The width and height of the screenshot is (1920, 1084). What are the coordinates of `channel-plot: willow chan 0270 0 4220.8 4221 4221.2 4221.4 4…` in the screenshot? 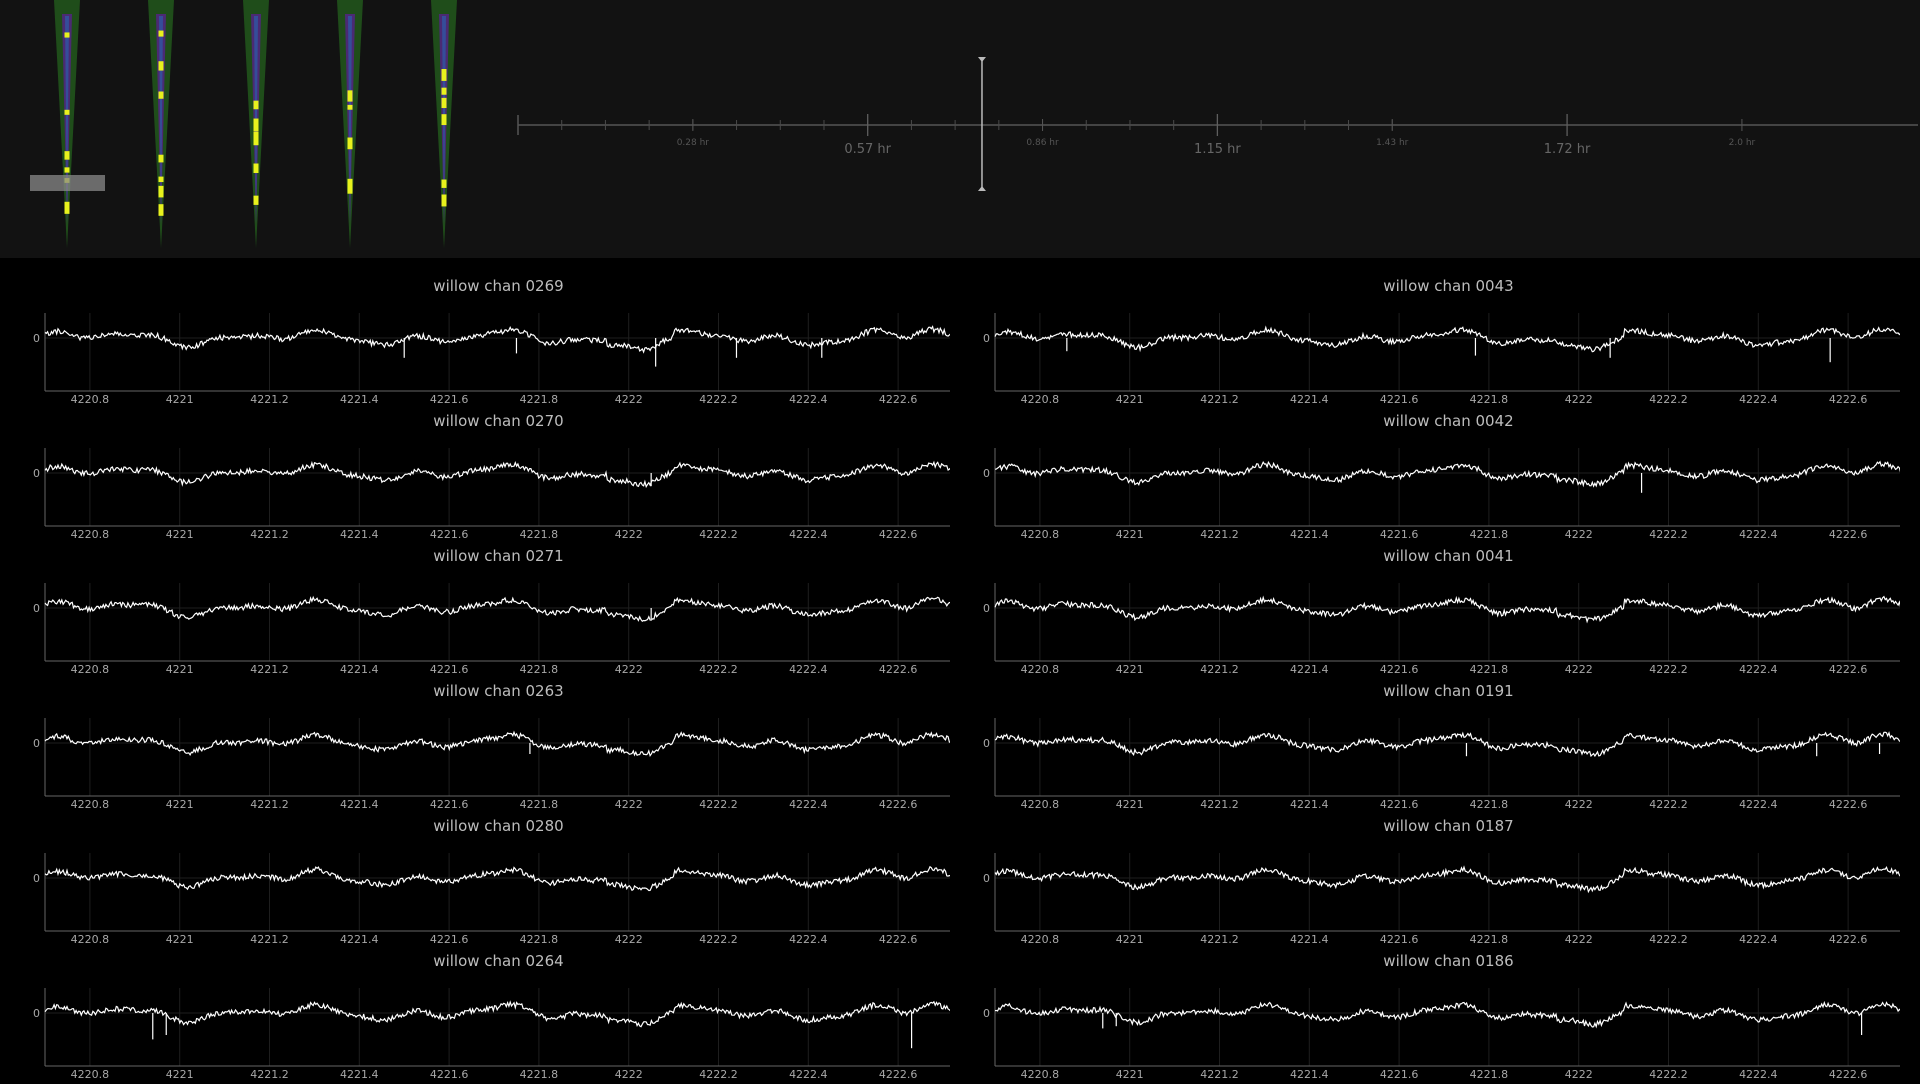 It's located at (475, 476).